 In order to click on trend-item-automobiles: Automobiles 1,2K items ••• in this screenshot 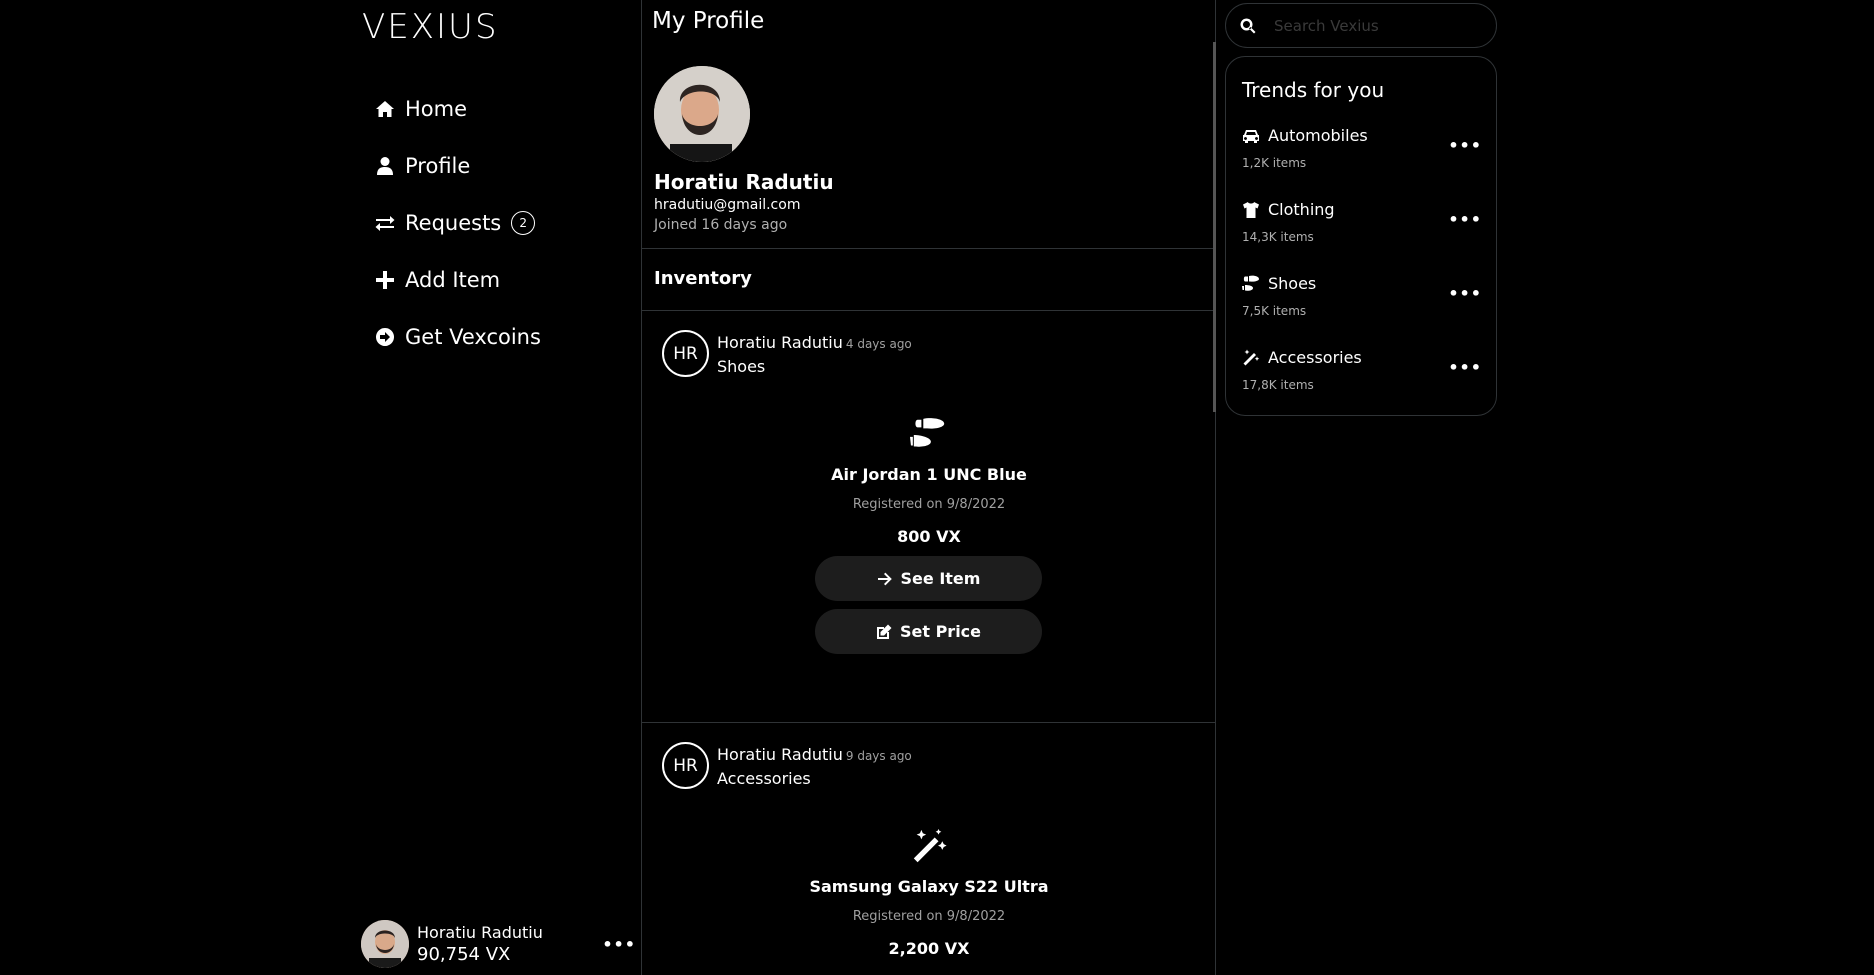, I will do `click(1362, 156)`.